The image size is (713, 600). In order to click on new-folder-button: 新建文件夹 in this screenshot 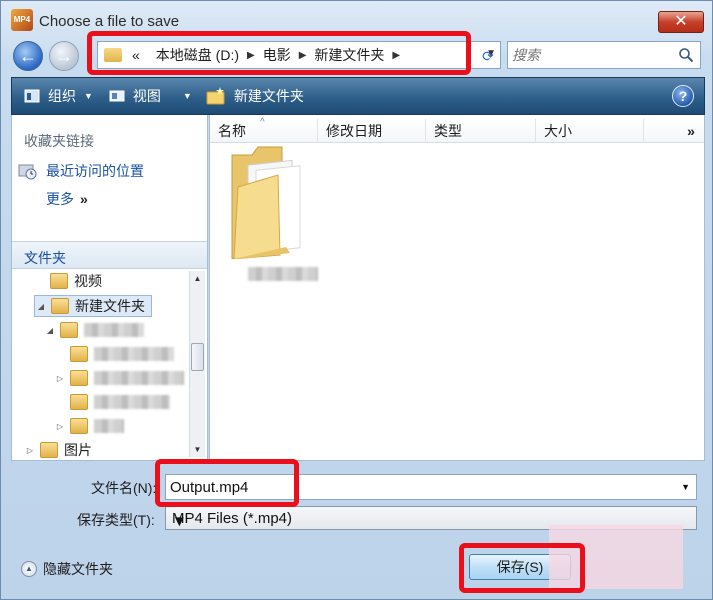, I will do `click(255, 96)`.